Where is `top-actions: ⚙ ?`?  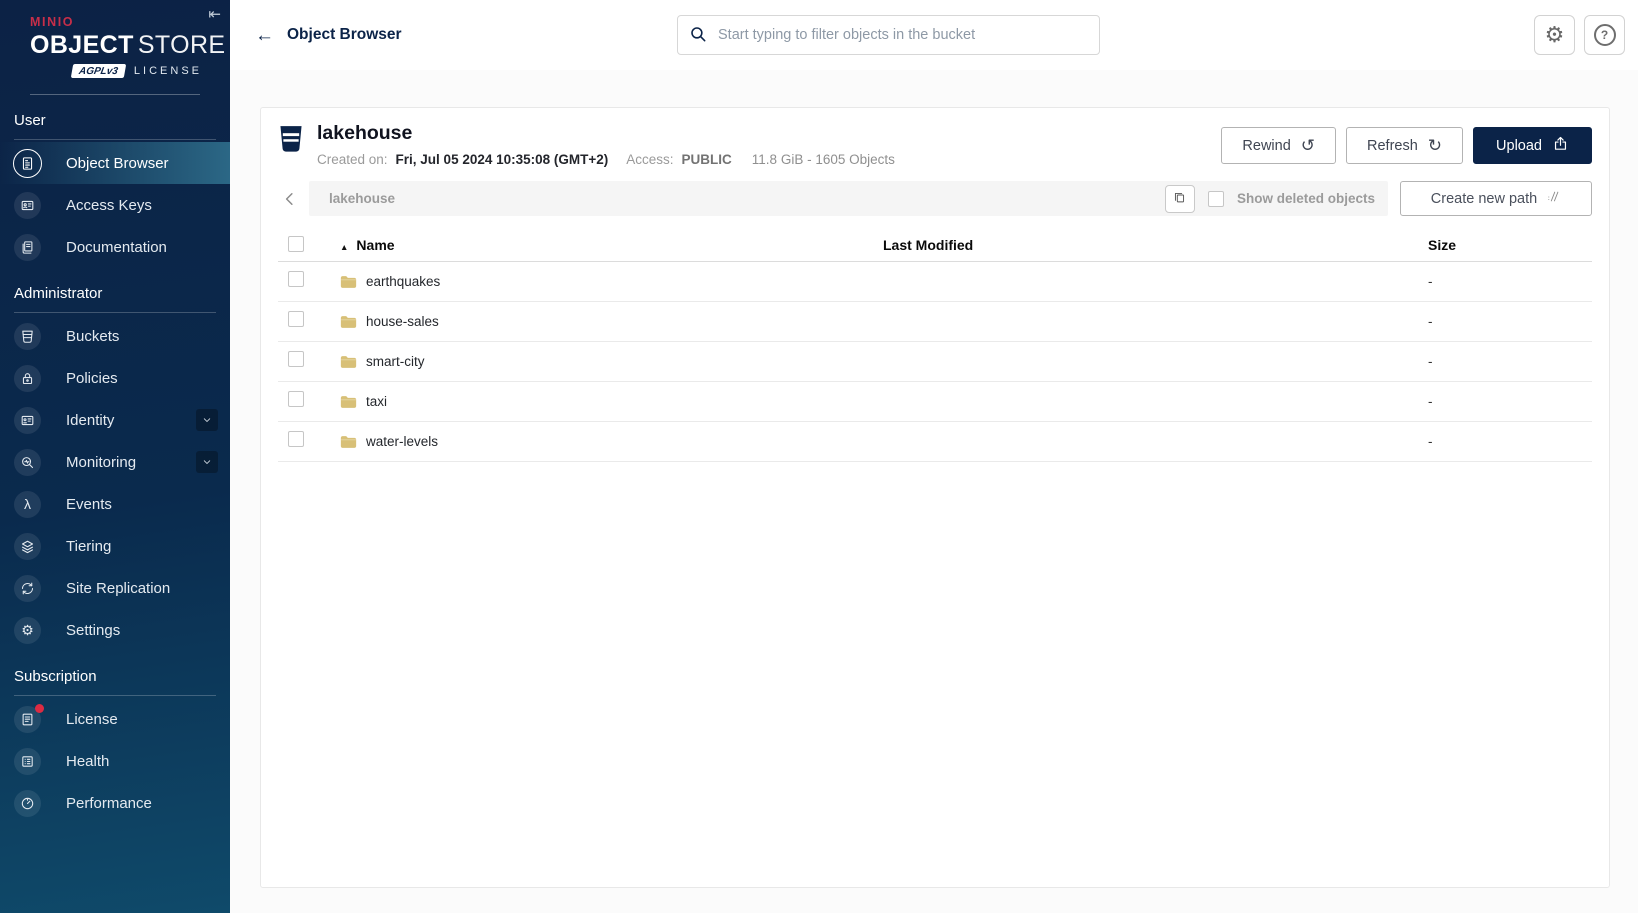
top-actions: ⚙ ? is located at coordinates (1586, 35).